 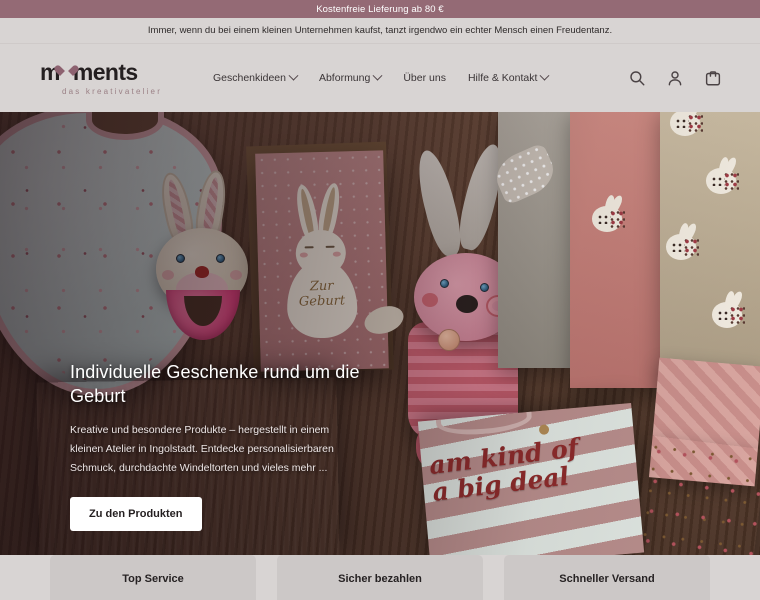 I want to click on heart-icon, so click(x=66, y=71).